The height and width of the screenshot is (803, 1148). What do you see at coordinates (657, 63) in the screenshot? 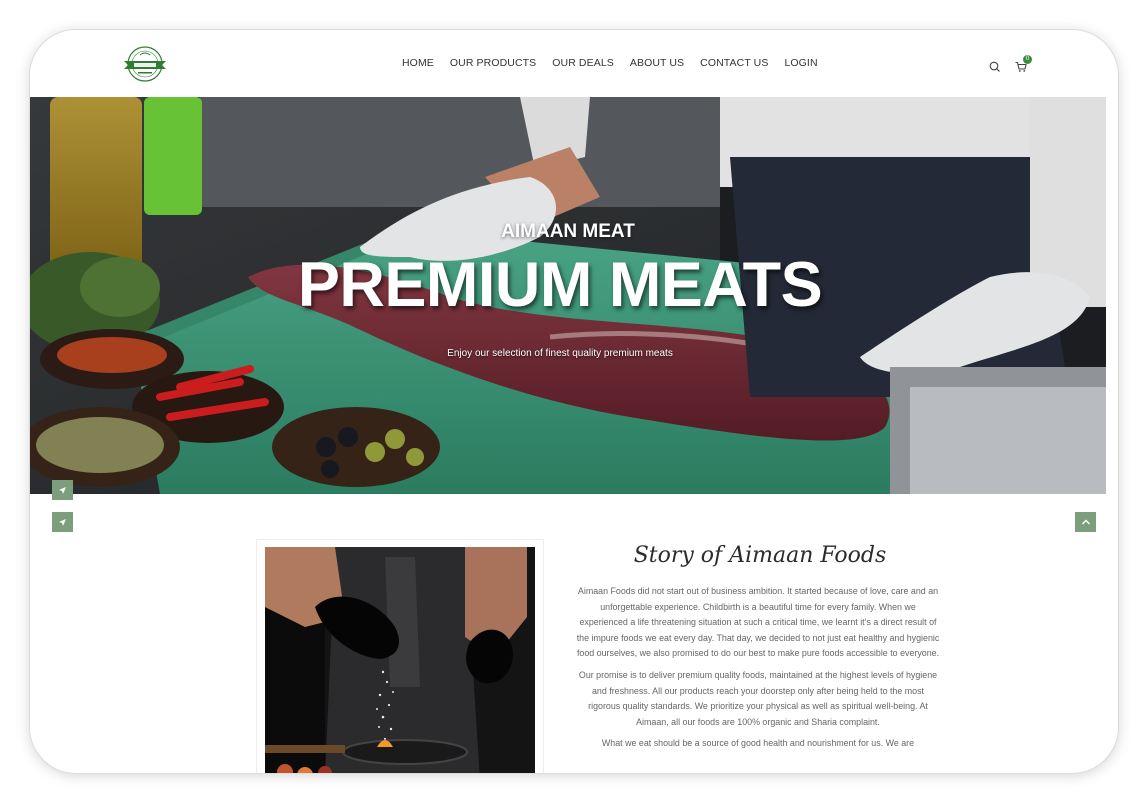
I see `nav-about-us: ABOUT US` at bounding box center [657, 63].